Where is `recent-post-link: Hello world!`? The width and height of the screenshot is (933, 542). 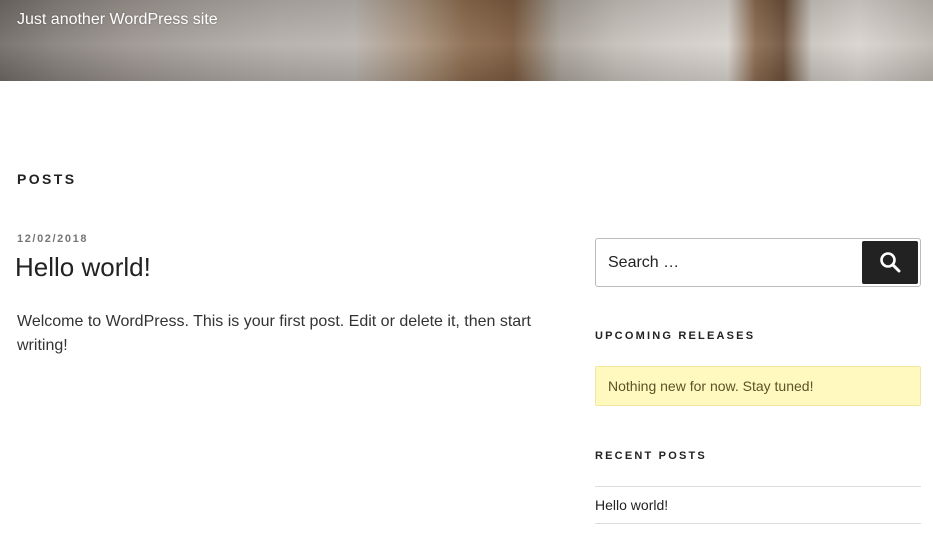 recent-post-link: Hello world! is located at coordinates (631, 505).